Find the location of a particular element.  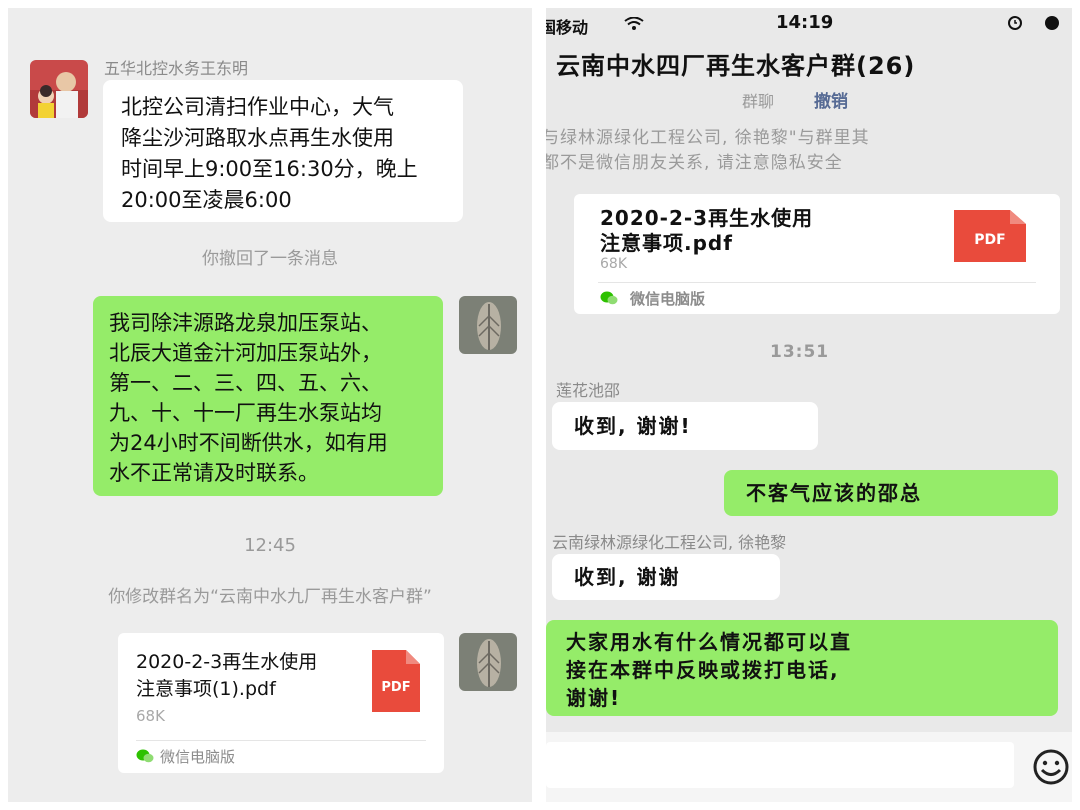

emoji-icon is located at coordinates (1051, 769).